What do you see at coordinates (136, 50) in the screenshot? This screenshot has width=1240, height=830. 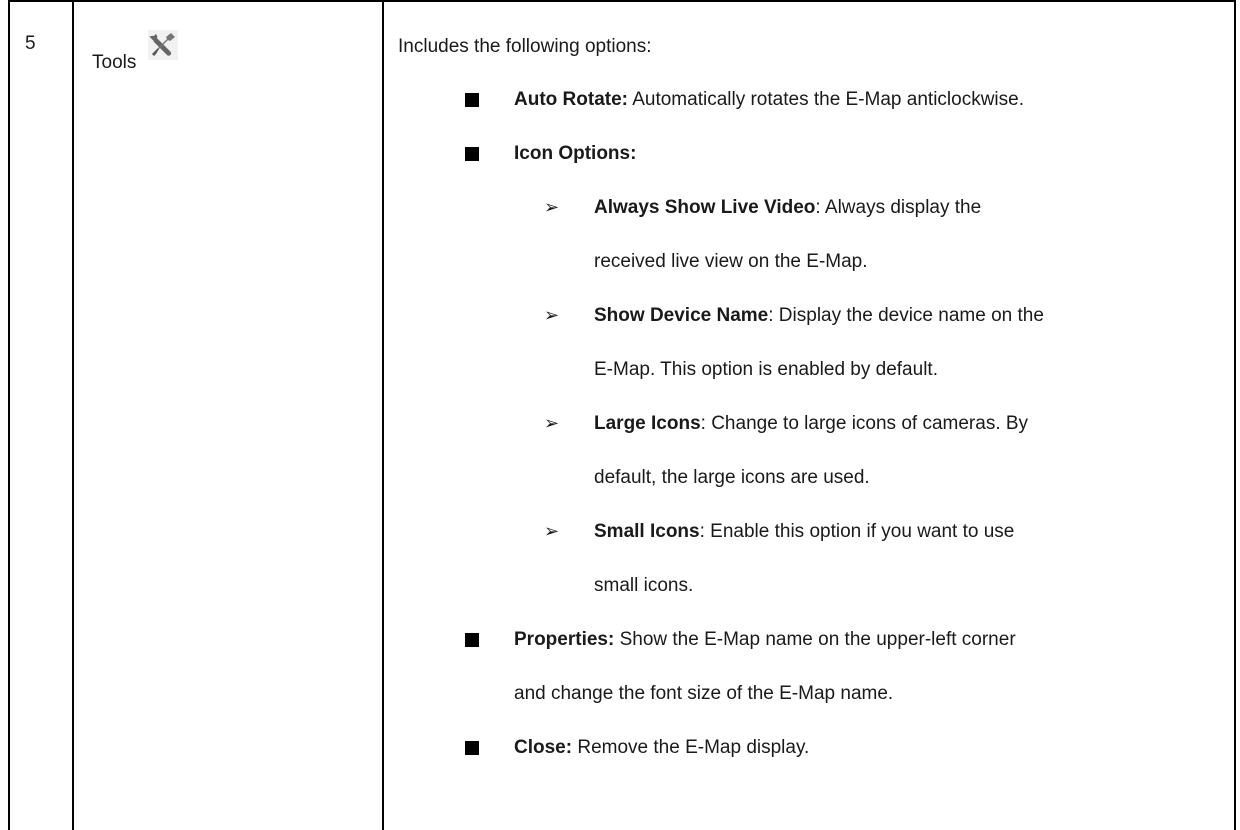 I see `tool-name-cell: Tools` at bounding box center [136, 50].